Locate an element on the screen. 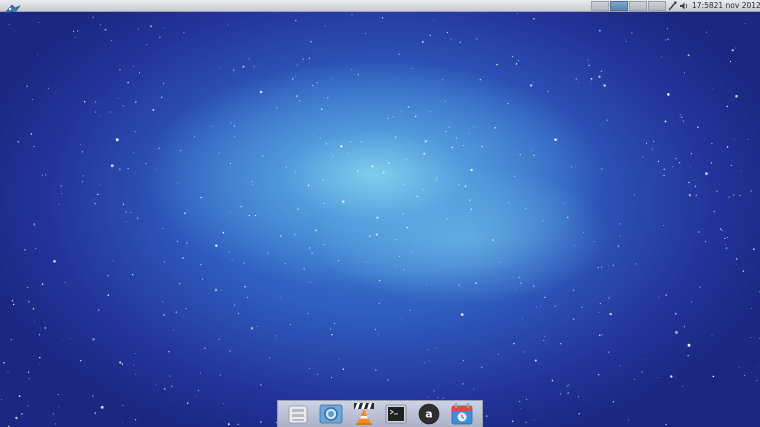 This screenshot has height=427, width=760. dock-item-amazon: a is located at coordinates (429, 414).